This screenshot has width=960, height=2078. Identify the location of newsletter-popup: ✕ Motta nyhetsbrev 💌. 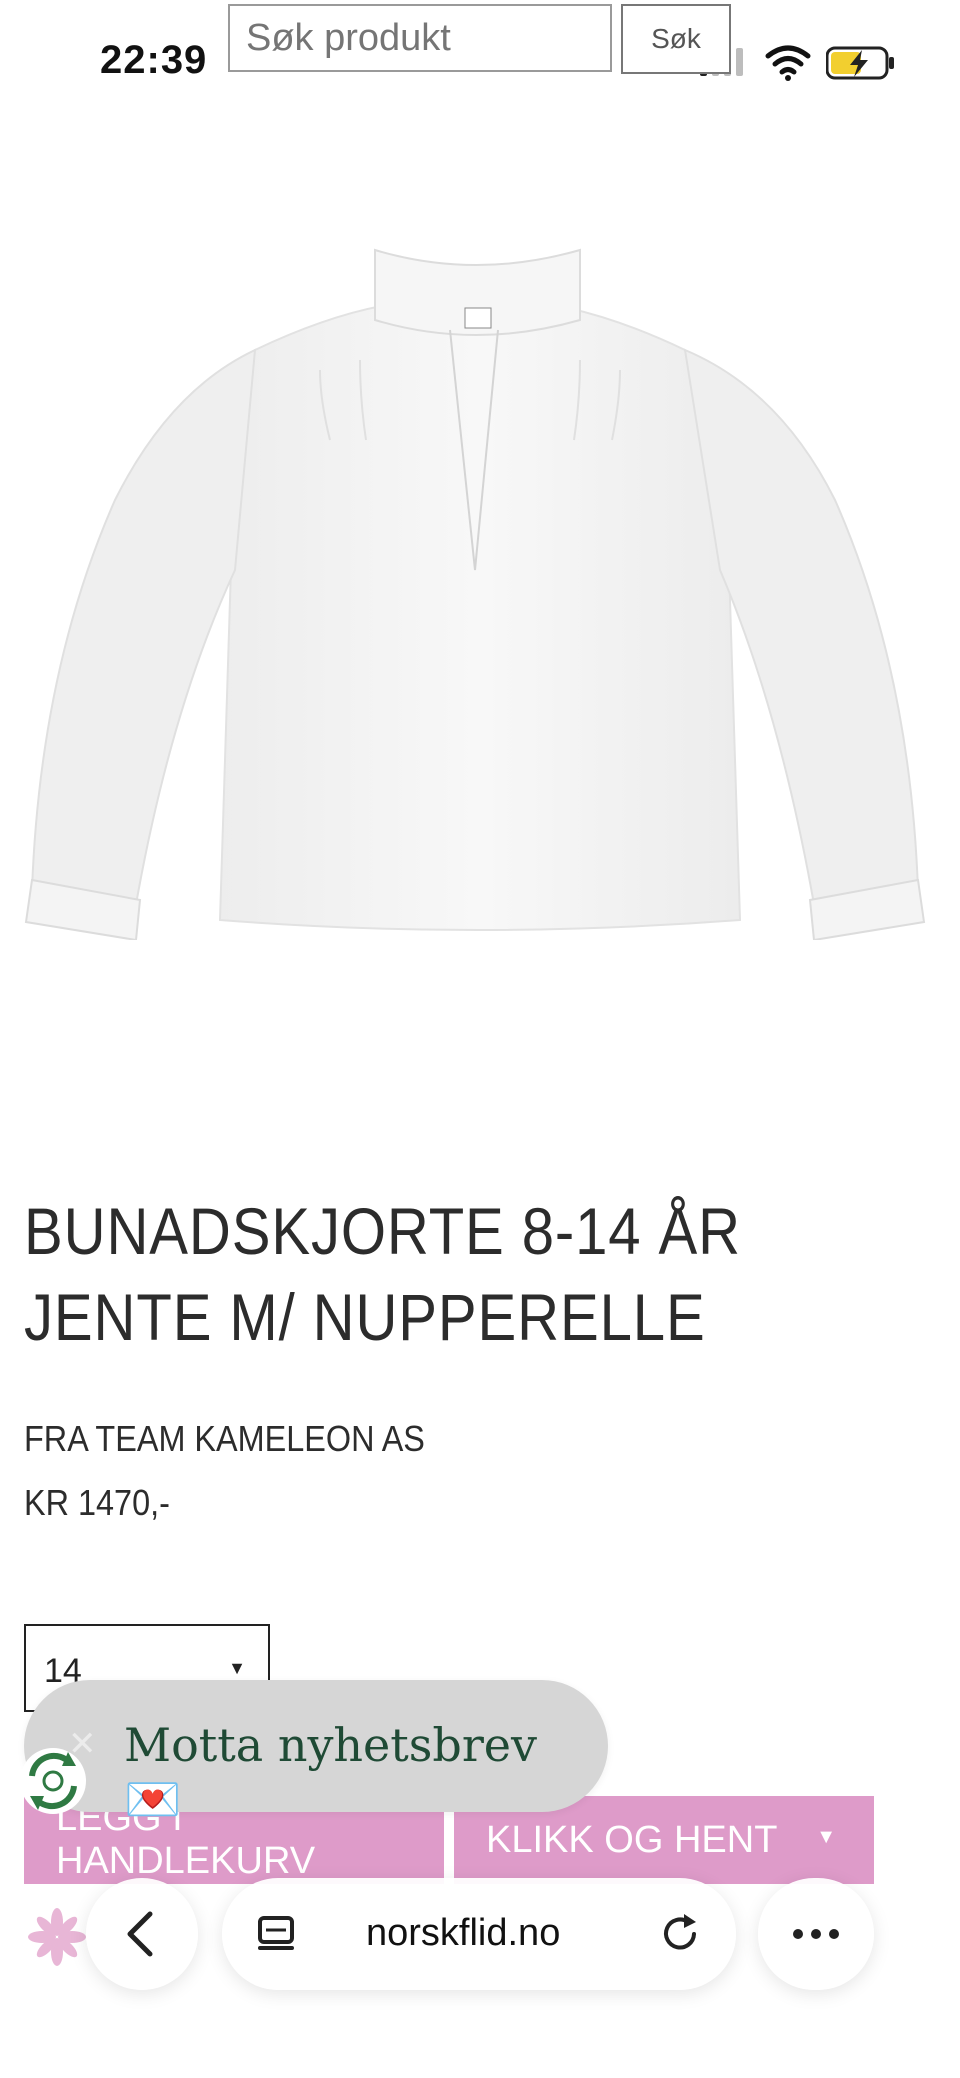
(316, 1753).